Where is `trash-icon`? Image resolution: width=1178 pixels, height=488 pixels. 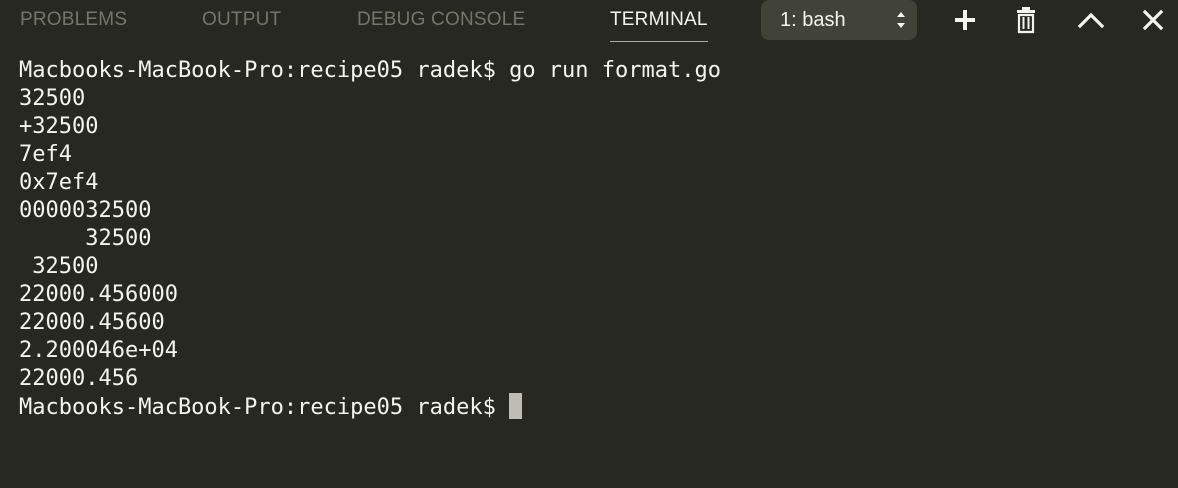
trash-icon is located at coordinates (1026, 20).